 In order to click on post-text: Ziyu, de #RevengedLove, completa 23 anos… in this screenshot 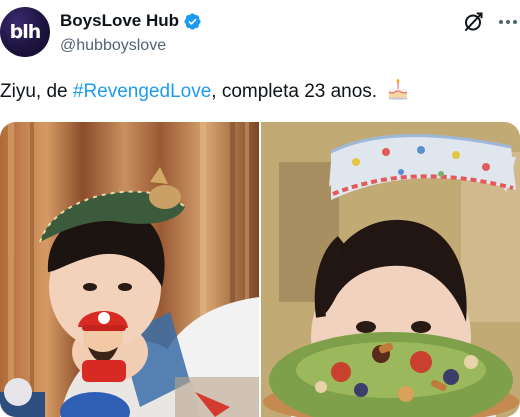, I will do `click(260, 91)`.